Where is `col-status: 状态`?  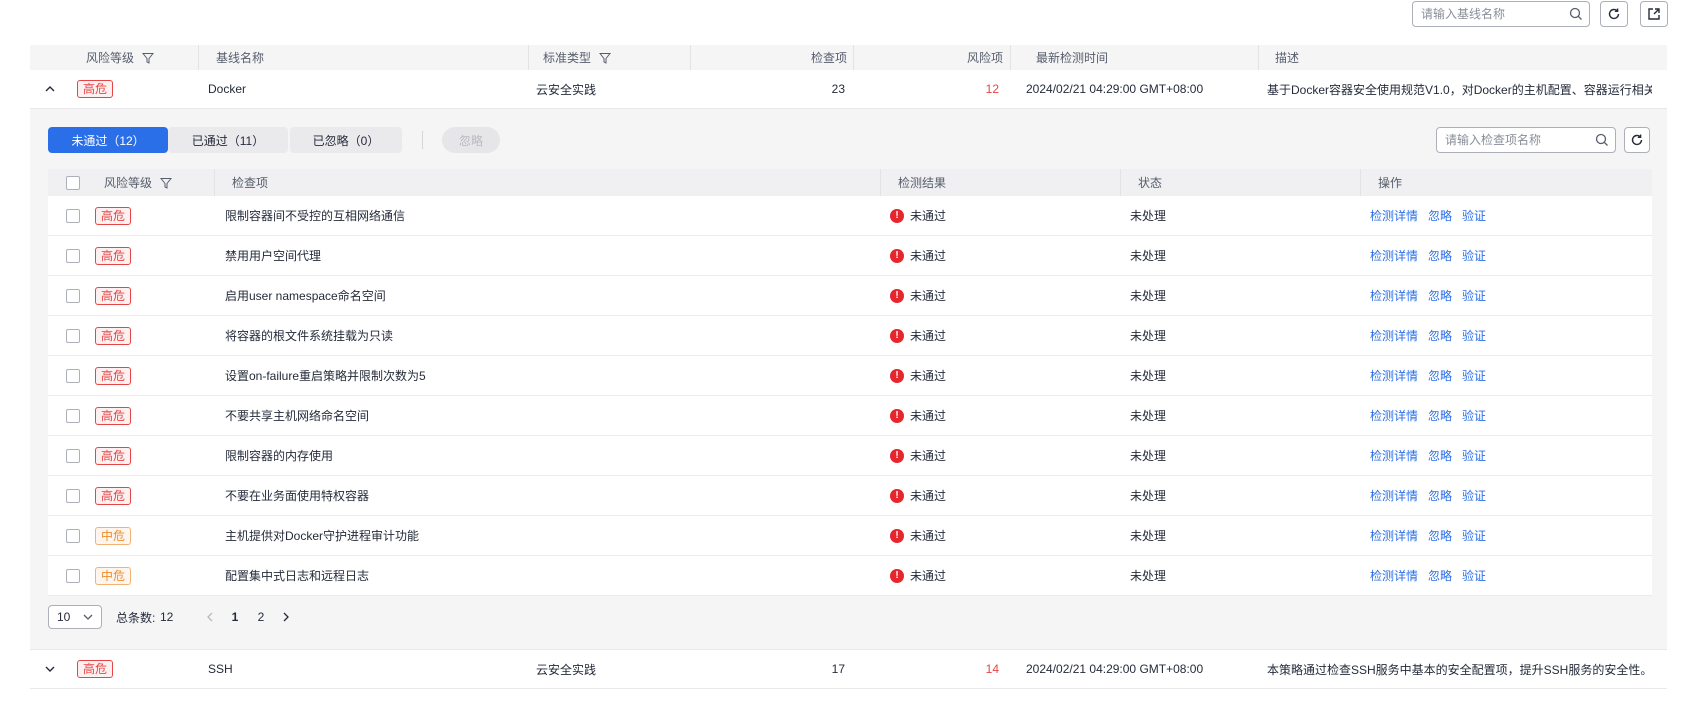
col-status: 状态 is located at coordinates (1150, 183).